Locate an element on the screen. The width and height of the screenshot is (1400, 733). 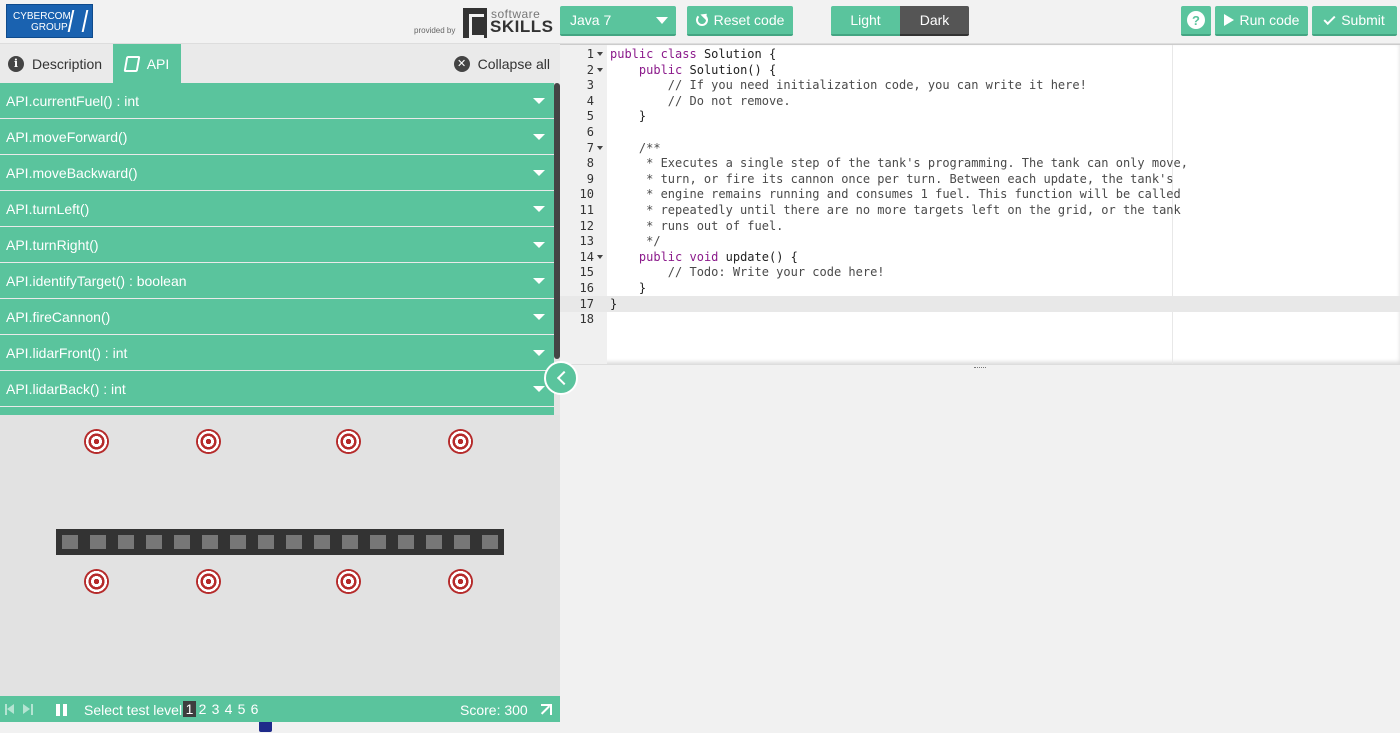
line-number: 6 is located at coordinates (590, 132).